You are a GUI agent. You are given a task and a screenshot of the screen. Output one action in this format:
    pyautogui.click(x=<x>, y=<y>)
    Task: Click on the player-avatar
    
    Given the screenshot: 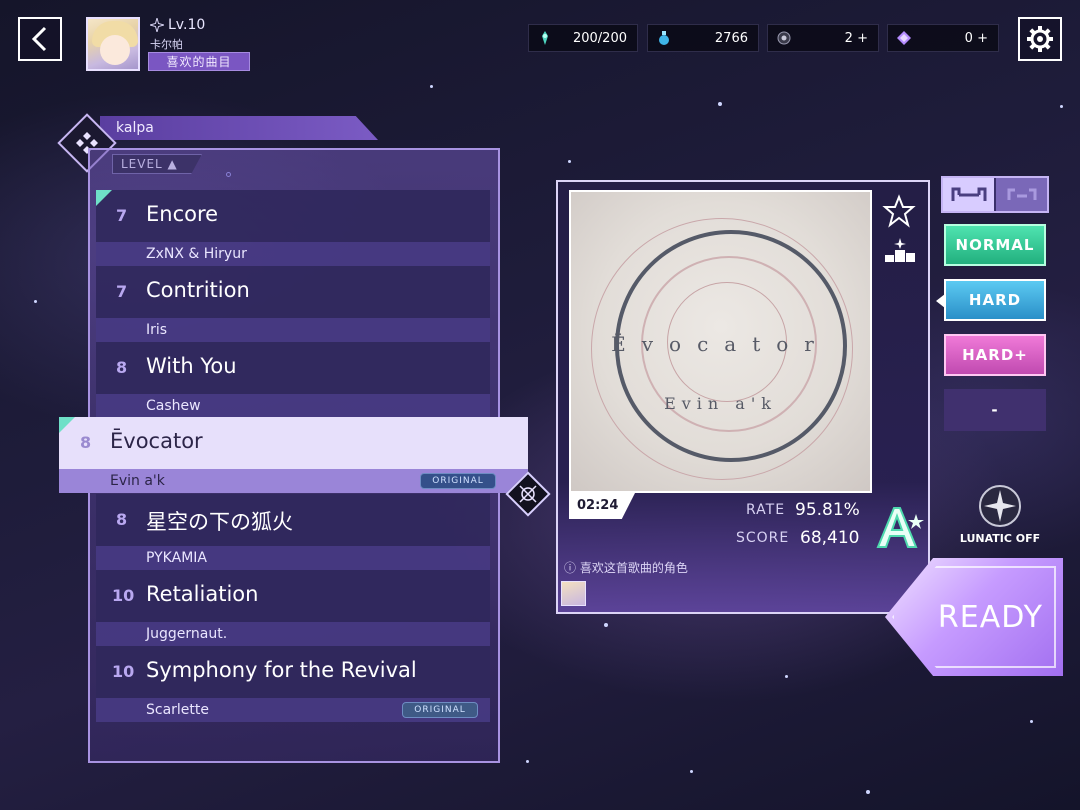 What is the action you would take?
    pyautogui.click(x=113, y=44)
    